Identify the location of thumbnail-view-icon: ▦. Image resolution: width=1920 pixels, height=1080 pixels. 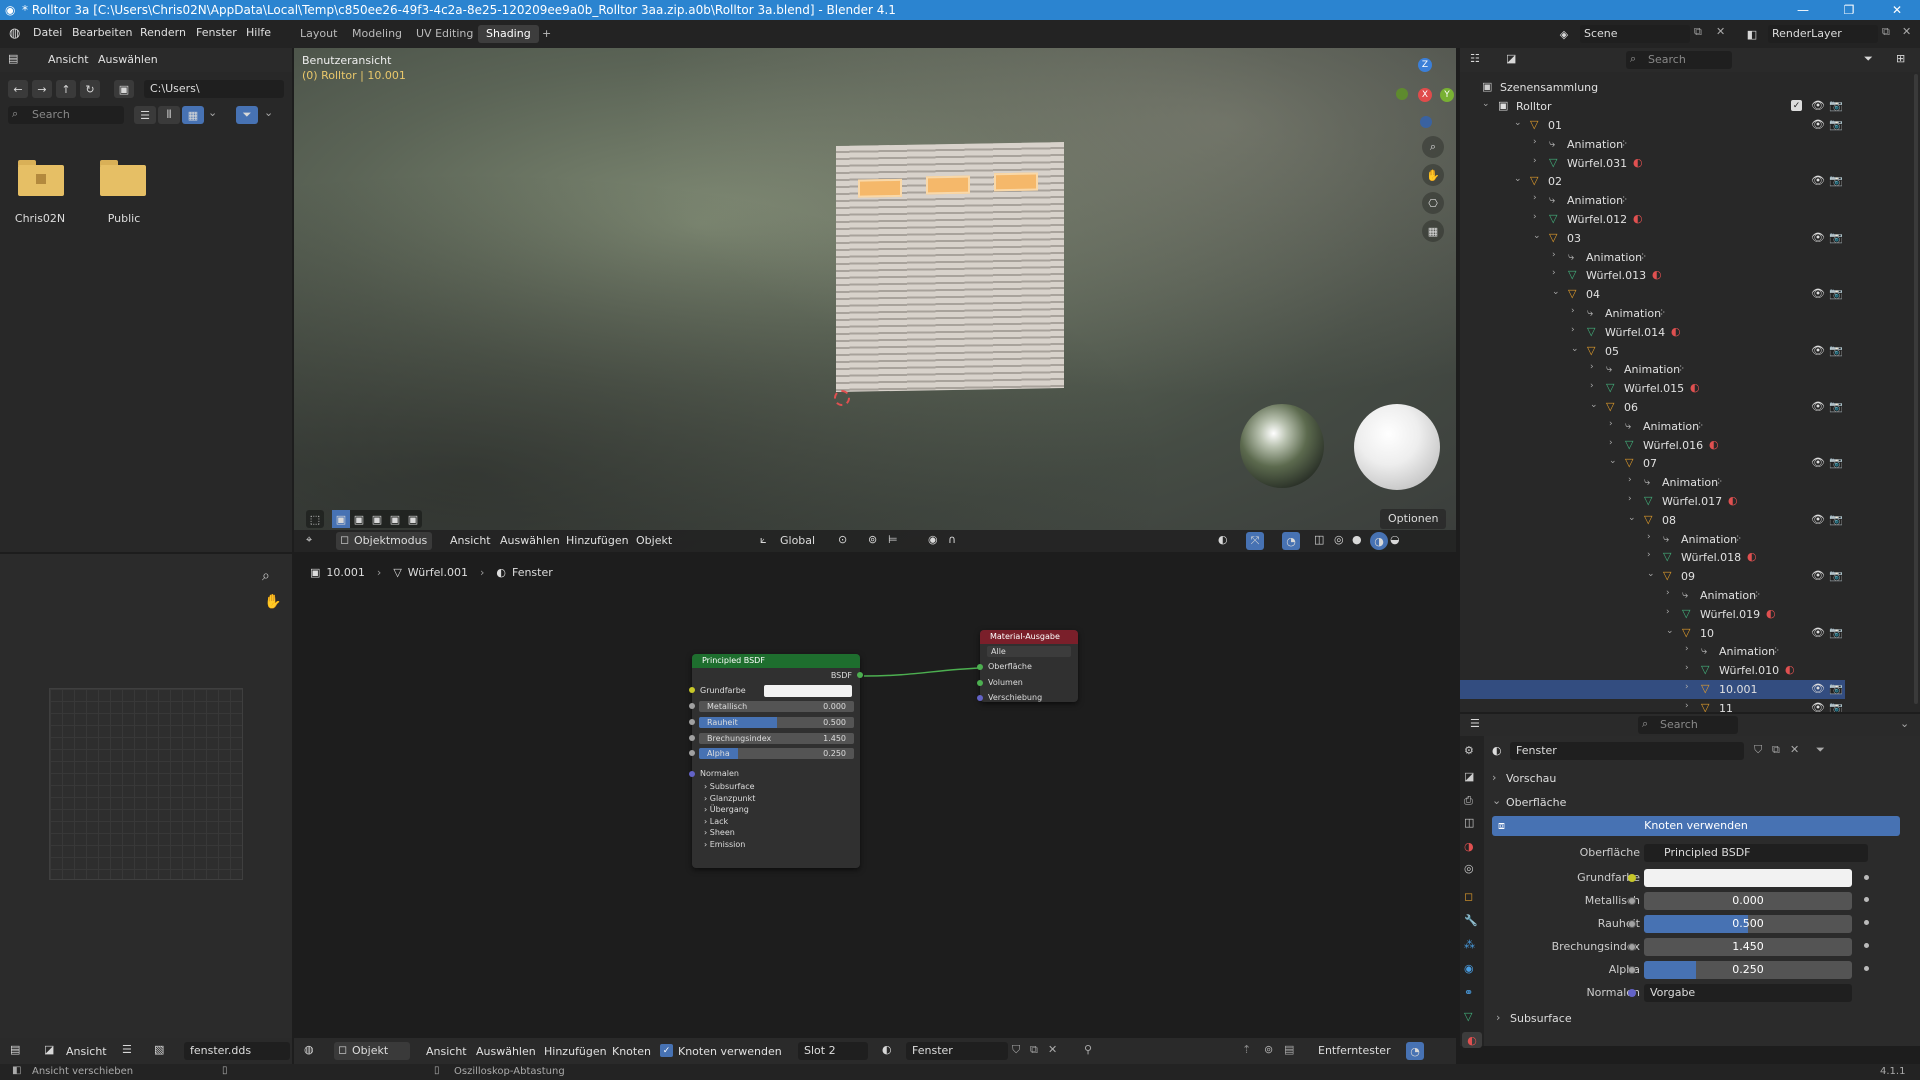
(193, 115).